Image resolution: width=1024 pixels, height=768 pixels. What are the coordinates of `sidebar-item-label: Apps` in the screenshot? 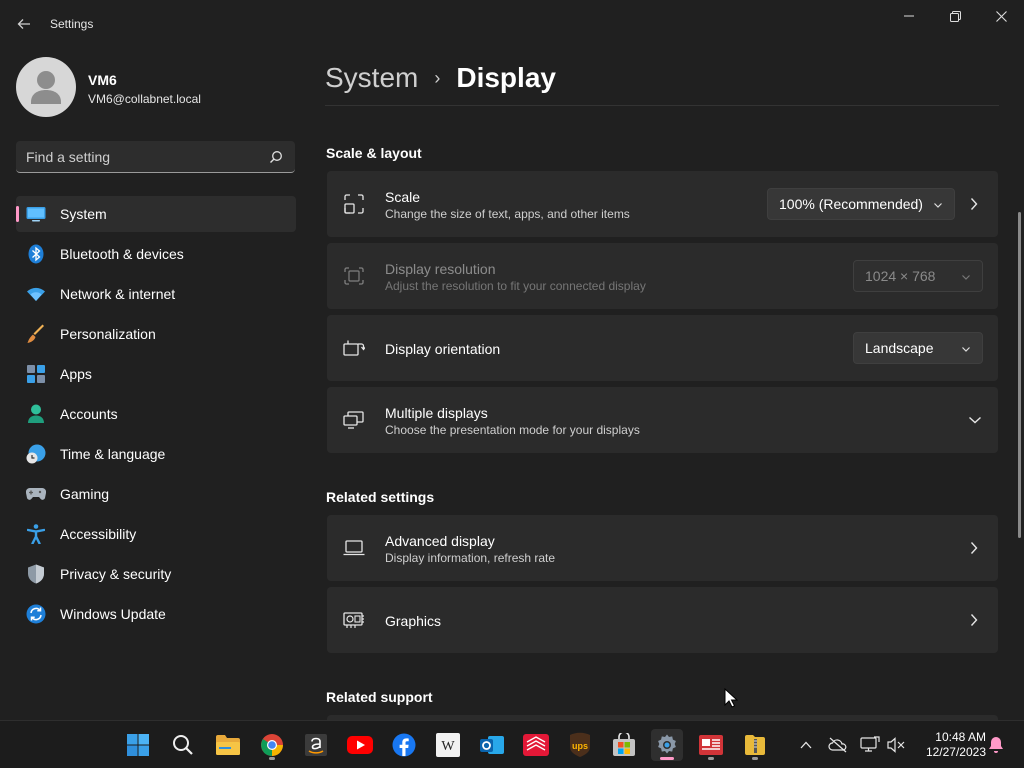 It's located at (76, 374).